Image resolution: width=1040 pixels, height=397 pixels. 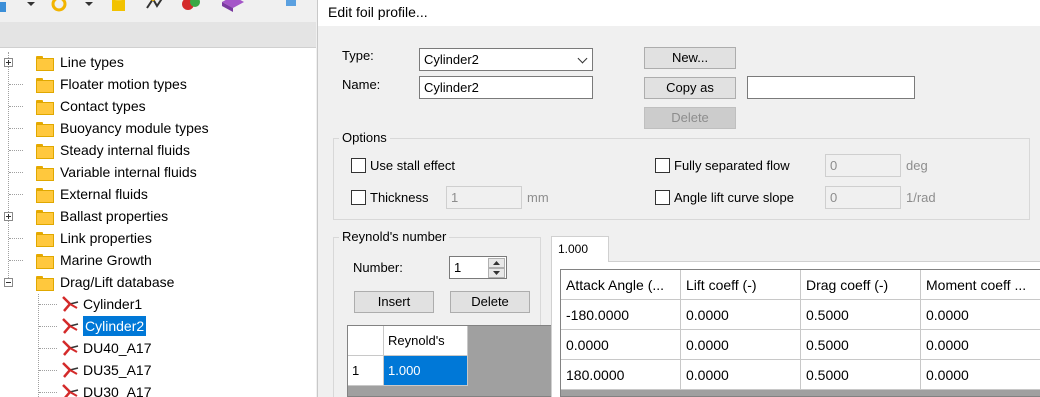 What do you see at coordinates (158, 216) in the screenshot?
I see `tree-item: Ballast properties` at bounding box center [158, 216].